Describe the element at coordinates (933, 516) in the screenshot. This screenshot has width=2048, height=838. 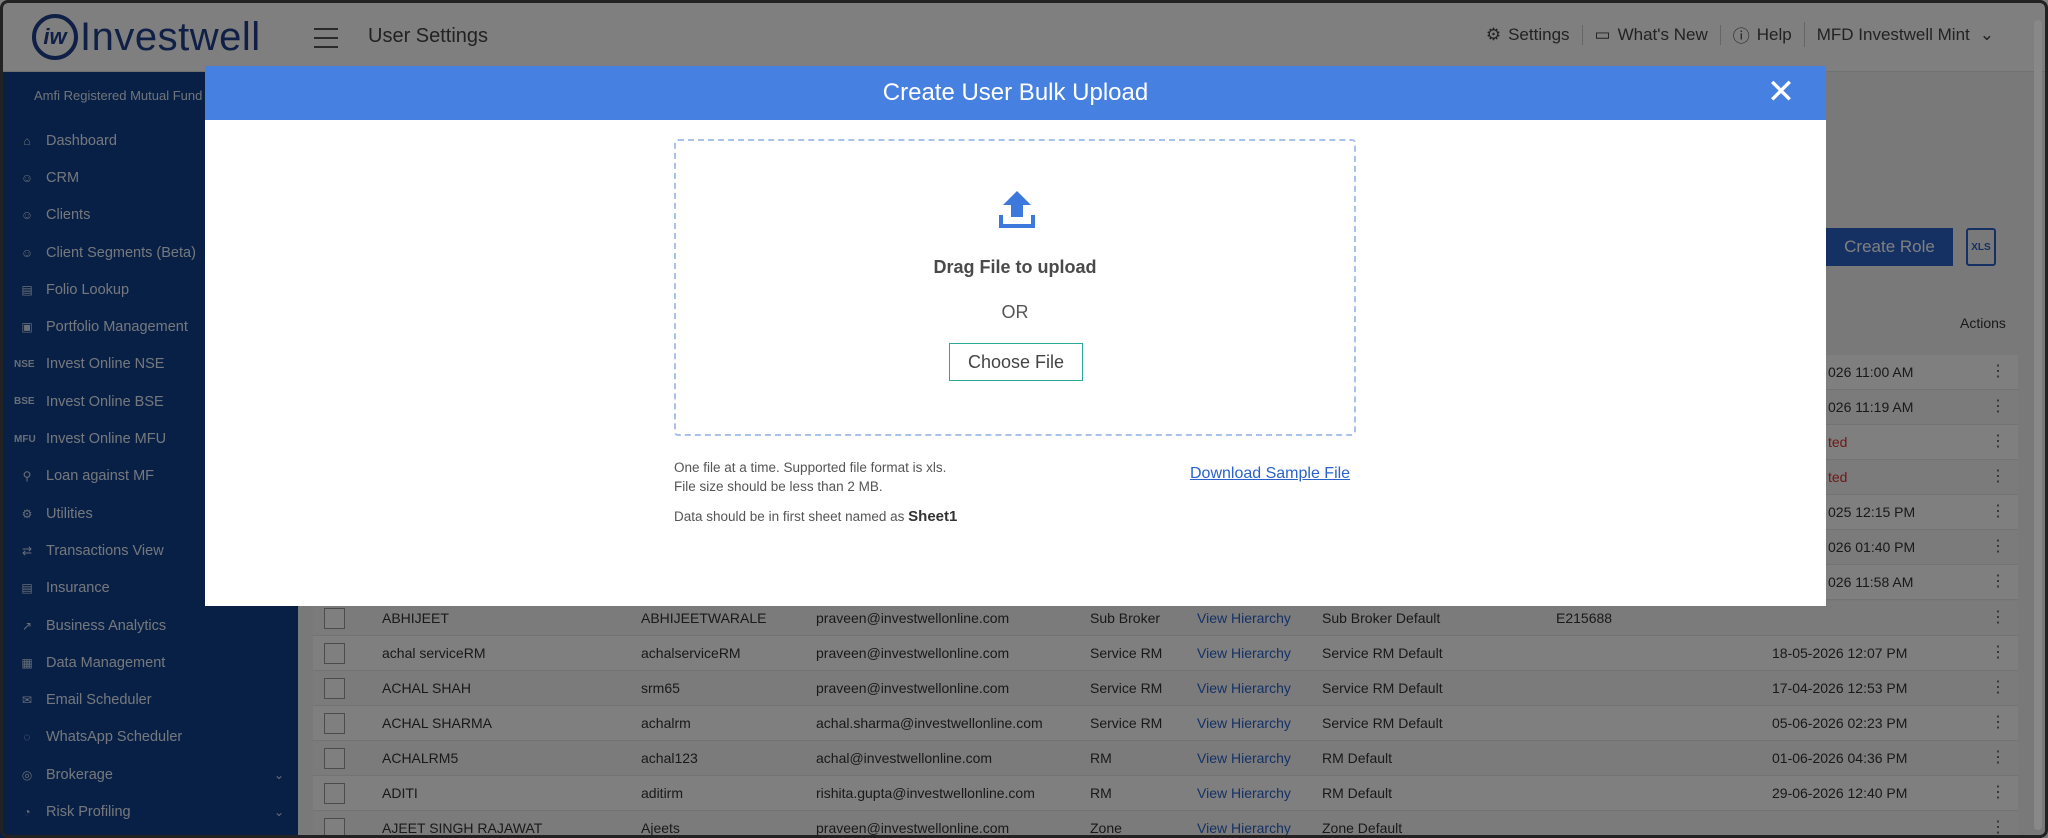
I see `sheet-name: Sheet1` at that location.